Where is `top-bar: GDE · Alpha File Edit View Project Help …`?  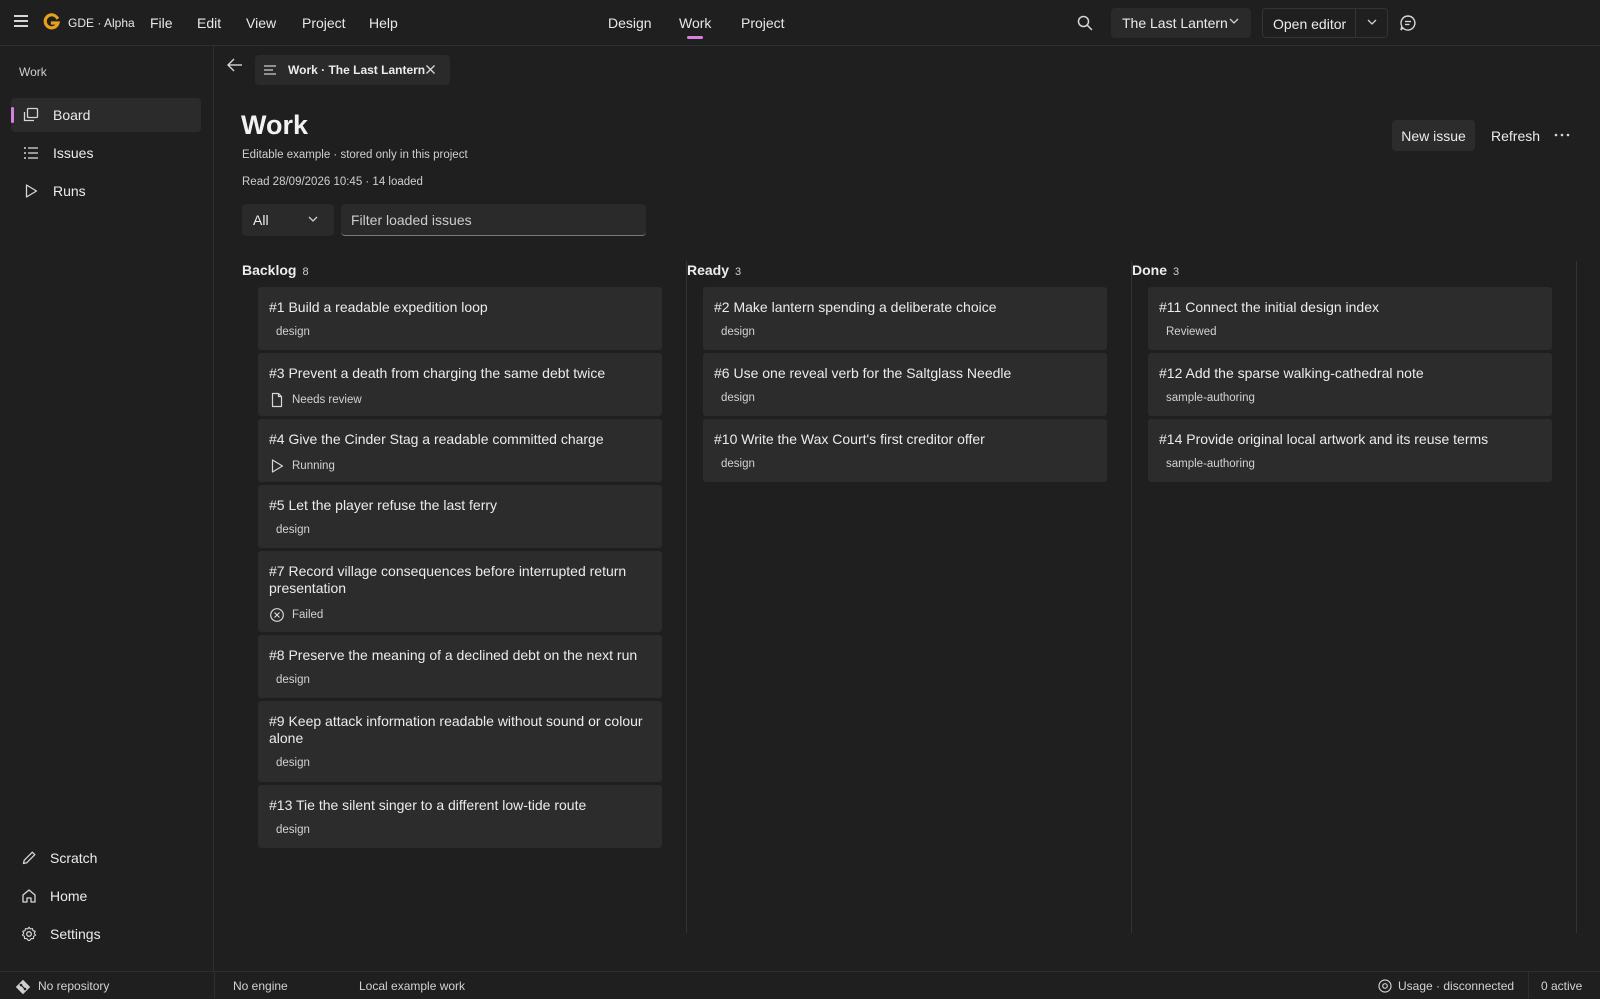
top-bar: GDE · Alpha File Edit View Project Help … is located at coordinates (800, 23).